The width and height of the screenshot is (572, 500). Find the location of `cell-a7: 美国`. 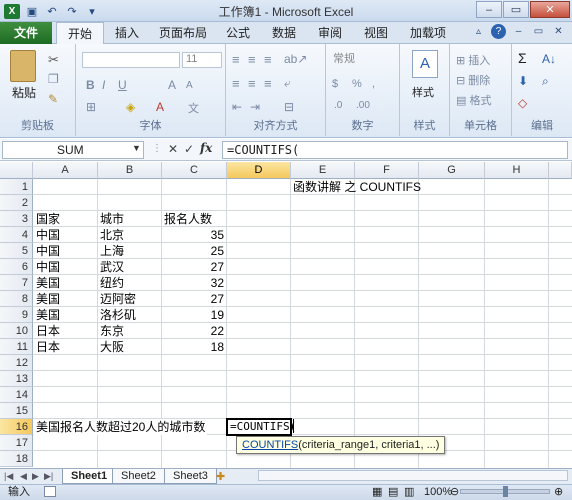

cell-a7: 美国 is located at coordinates (48, 283).